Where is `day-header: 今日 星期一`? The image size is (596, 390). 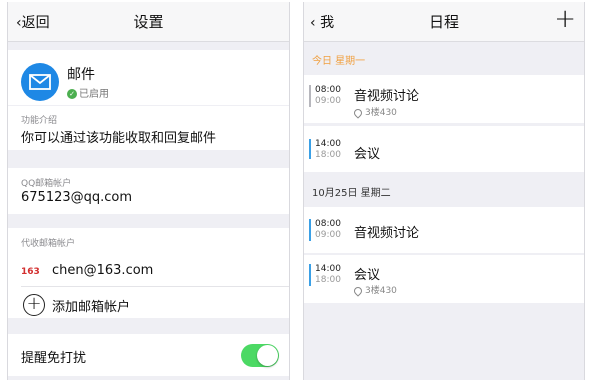
day-header: 今日 星期一 is located at coordinates (339, 61).